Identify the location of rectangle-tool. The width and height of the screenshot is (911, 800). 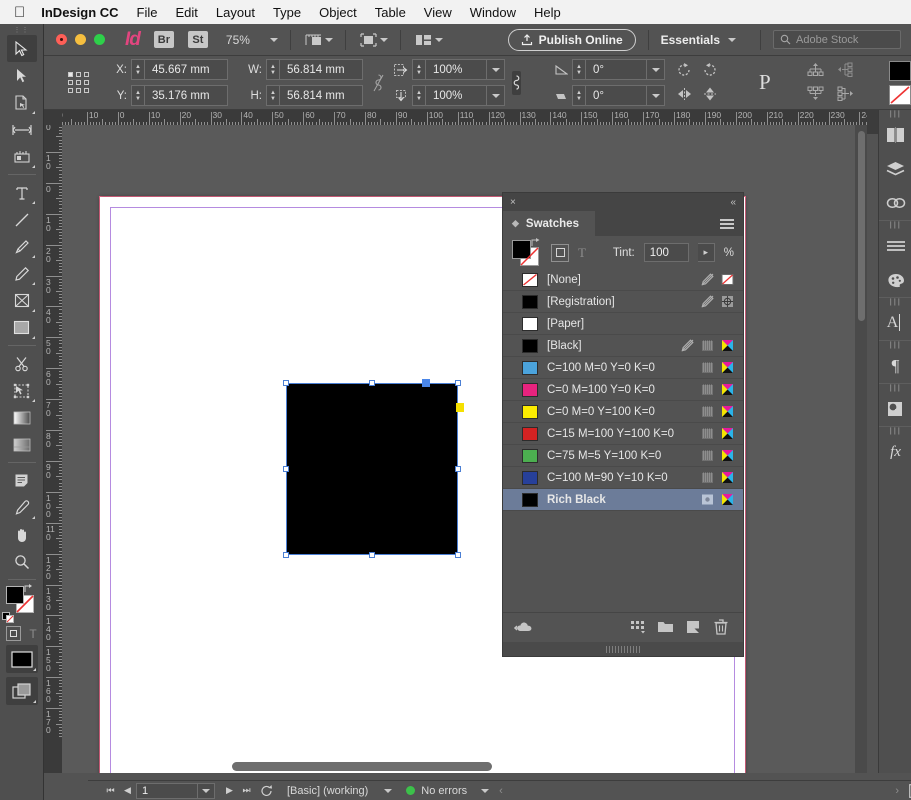
(22, 327).